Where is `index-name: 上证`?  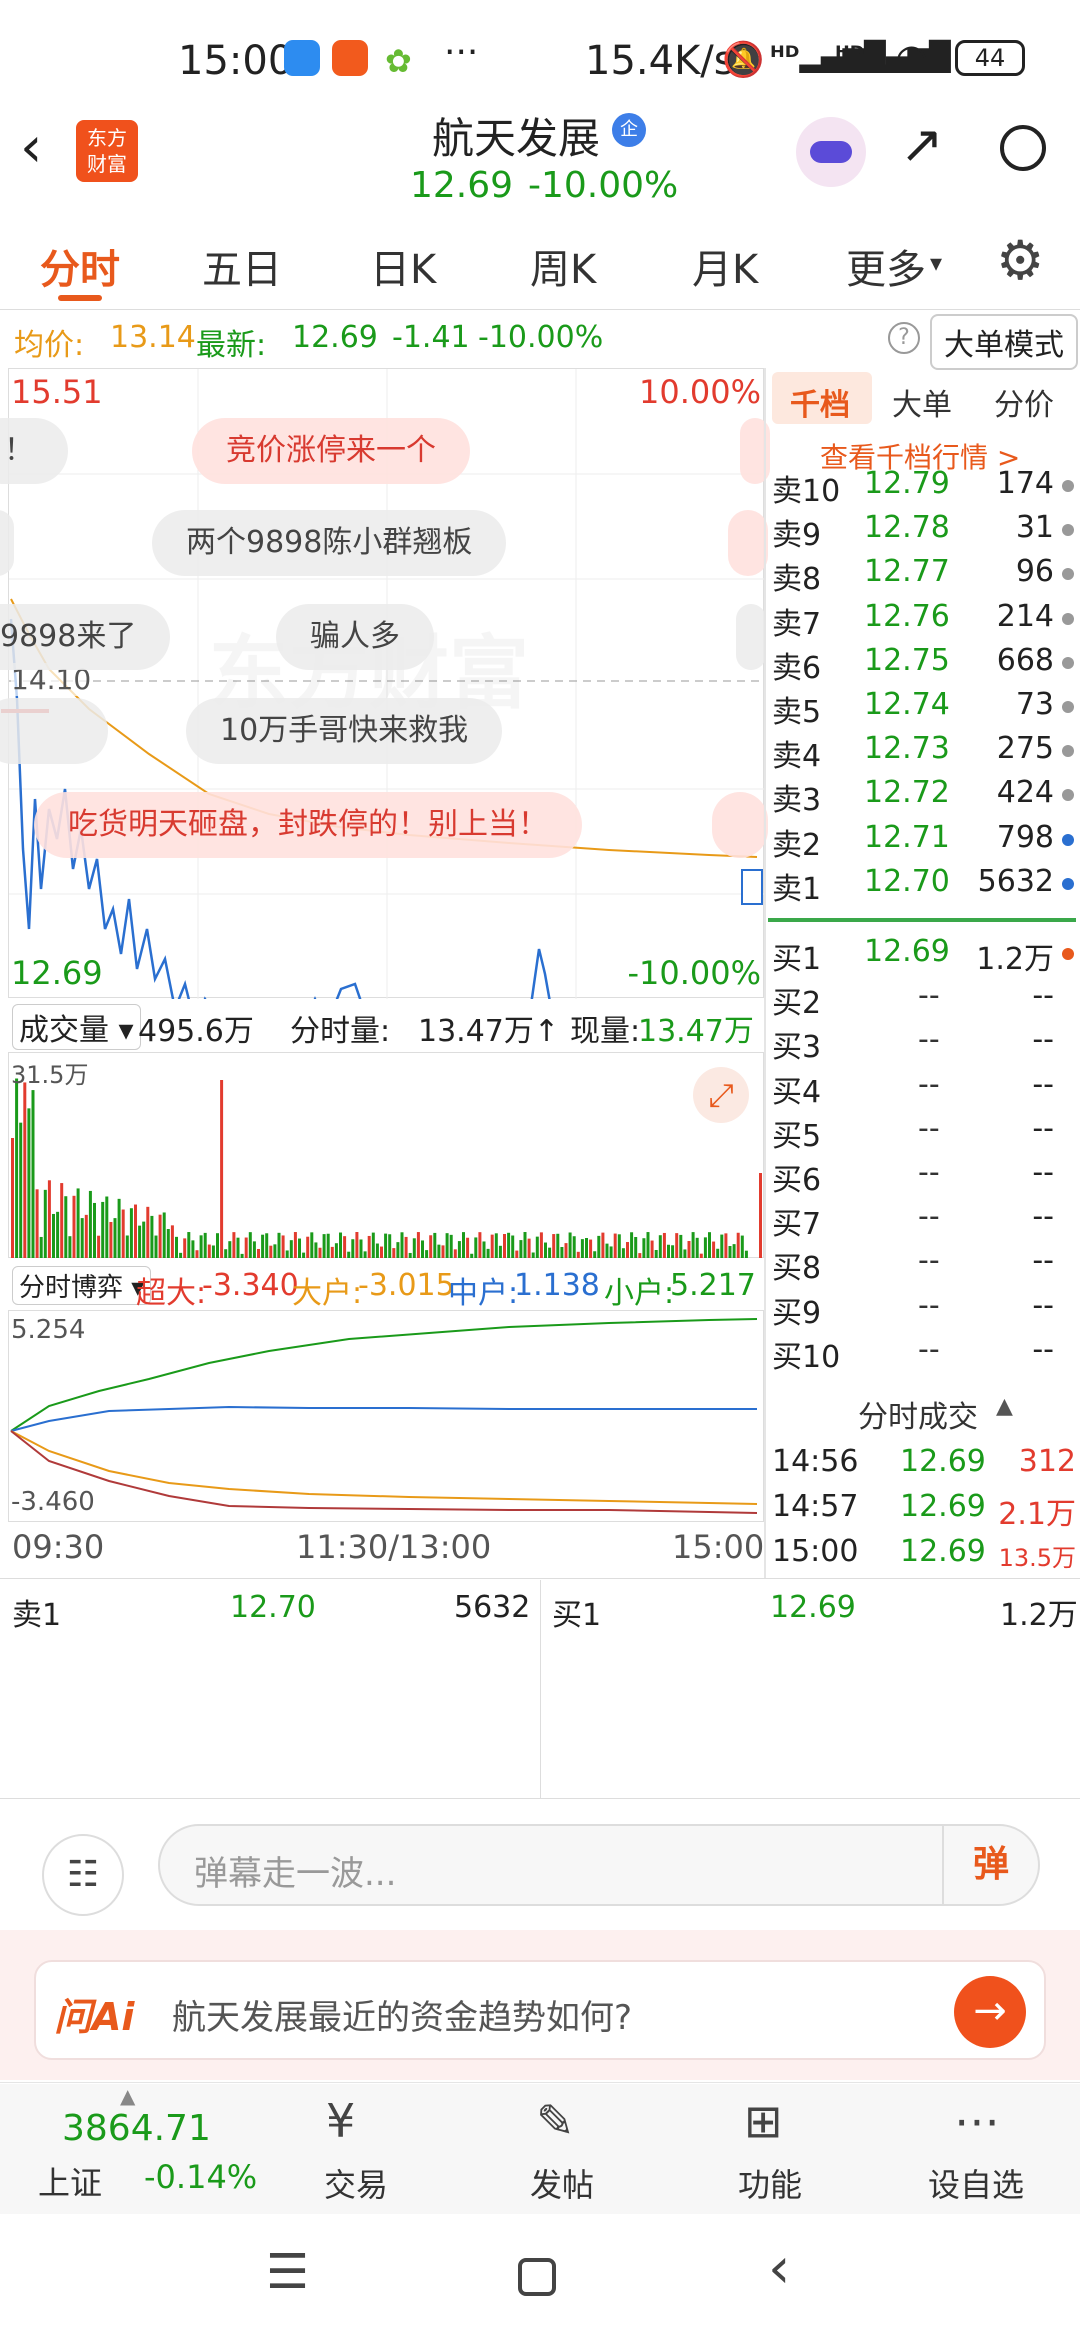
index-name: 上证 is located at coordinates (70, 2181).